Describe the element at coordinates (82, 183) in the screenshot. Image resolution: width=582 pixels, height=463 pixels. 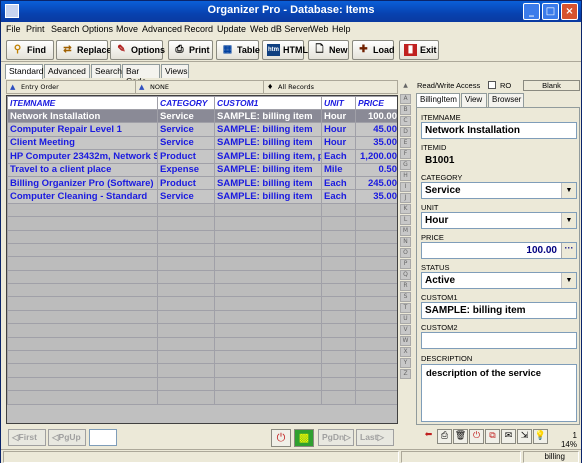
I see `table-cell: Billing Organizer Pro (Software)` at that location.